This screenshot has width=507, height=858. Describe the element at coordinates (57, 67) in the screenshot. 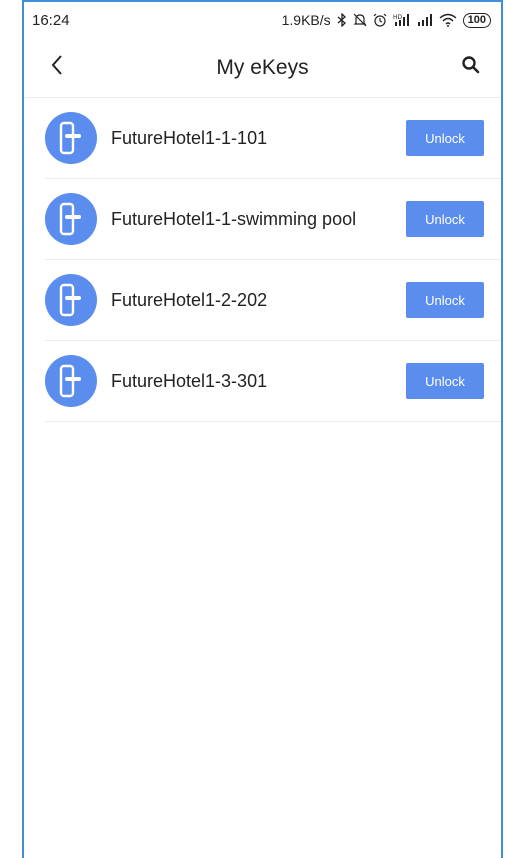

I see `chevron-left-icon` at that location.